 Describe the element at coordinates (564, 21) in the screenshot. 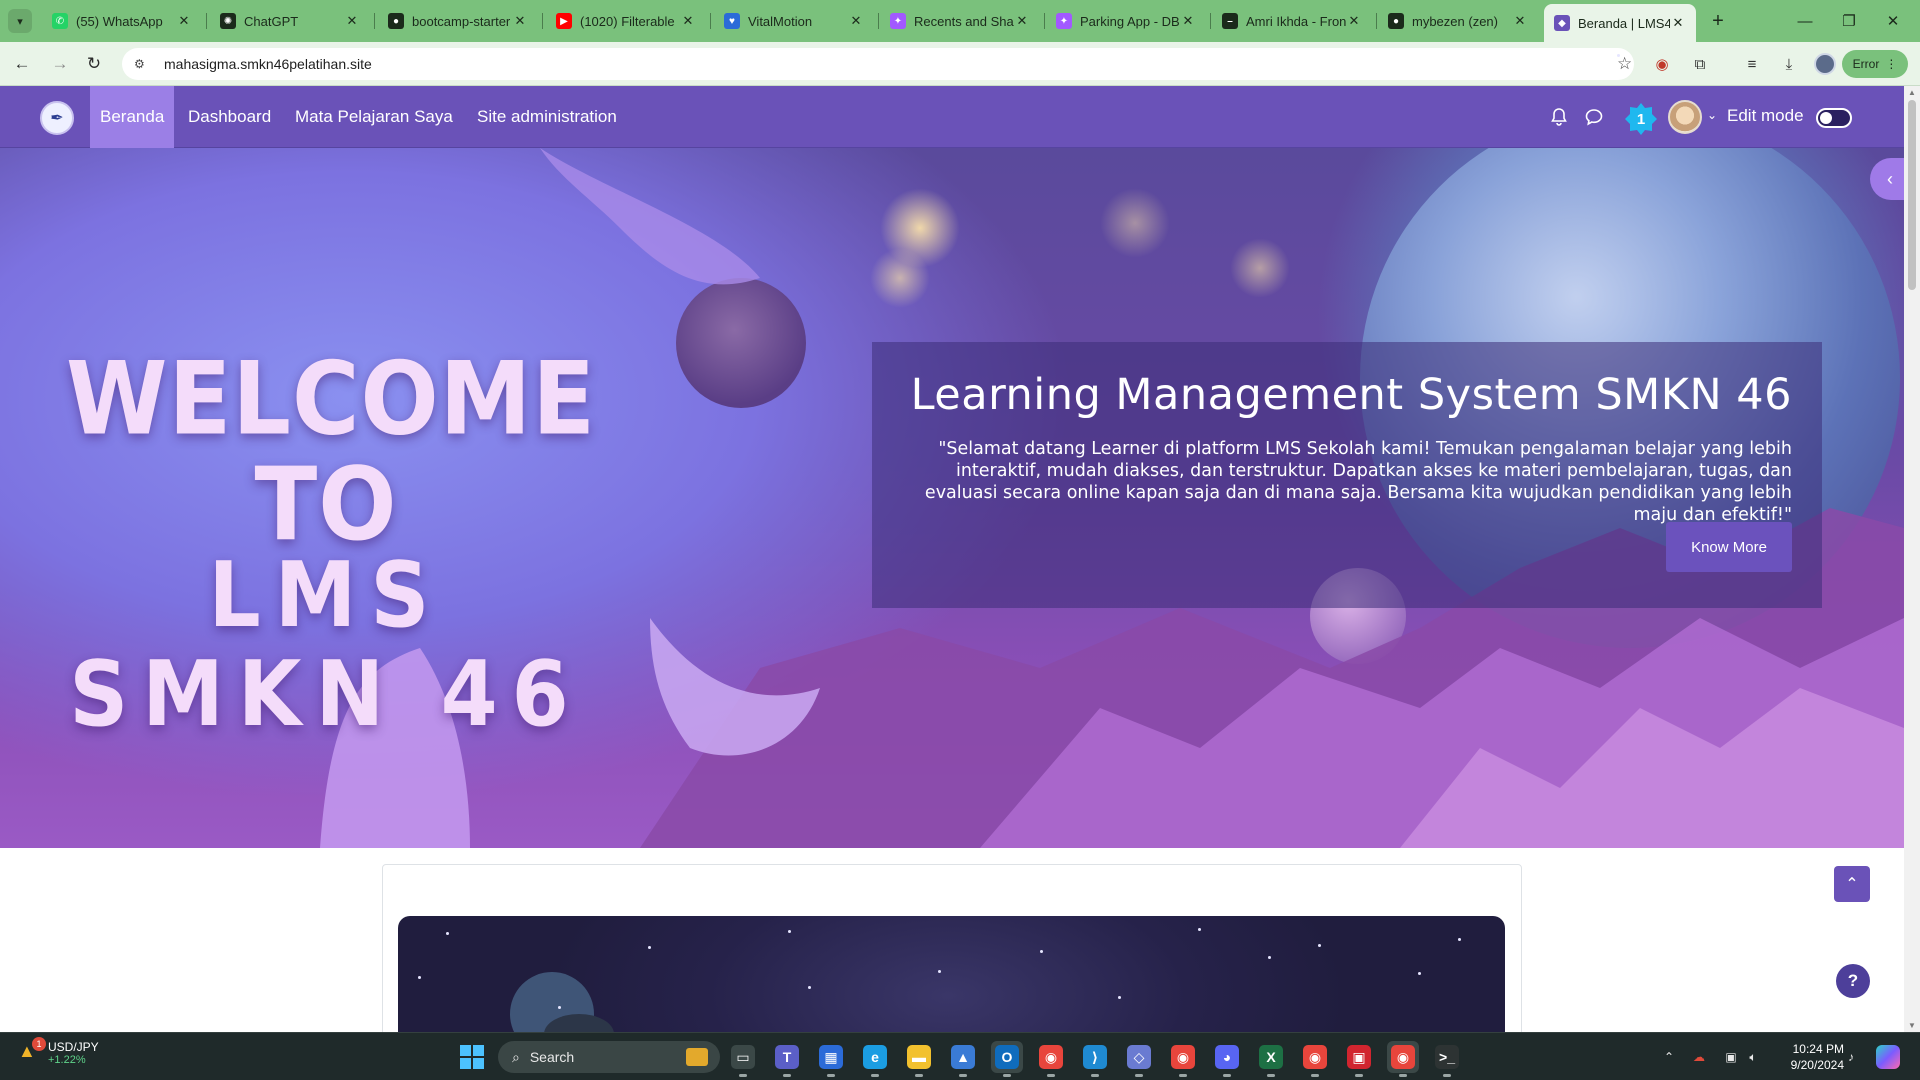

I see `youtube-icon: ▶` at that location.